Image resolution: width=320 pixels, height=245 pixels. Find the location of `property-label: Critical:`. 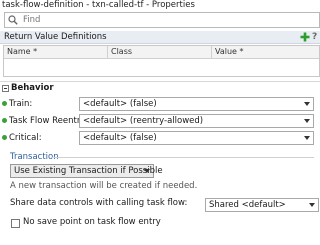

property-label: Critical: is located at coordinates (25, 138).